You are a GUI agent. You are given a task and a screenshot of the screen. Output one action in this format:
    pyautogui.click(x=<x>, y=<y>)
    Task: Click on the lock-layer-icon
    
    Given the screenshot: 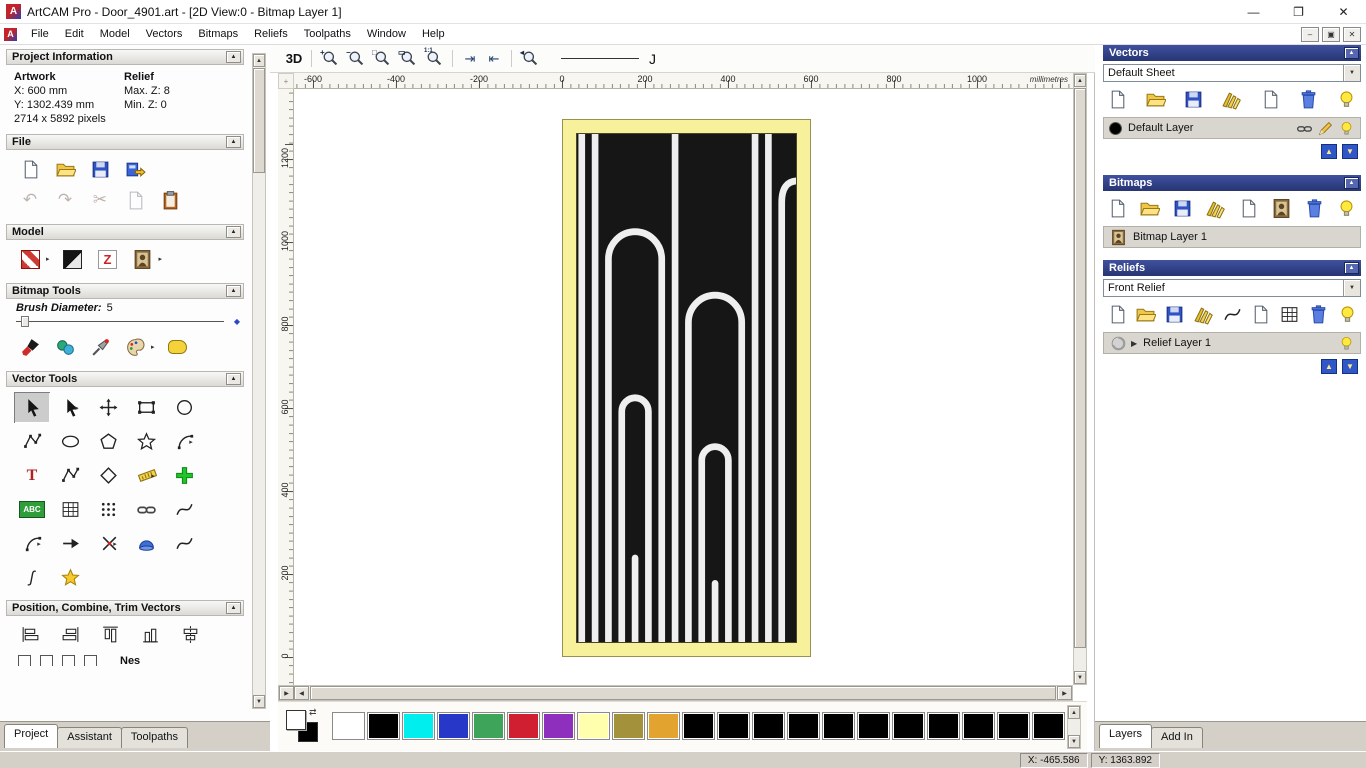 What is the action you would take?
    pyautogui.click(x=1304, y=128)
    